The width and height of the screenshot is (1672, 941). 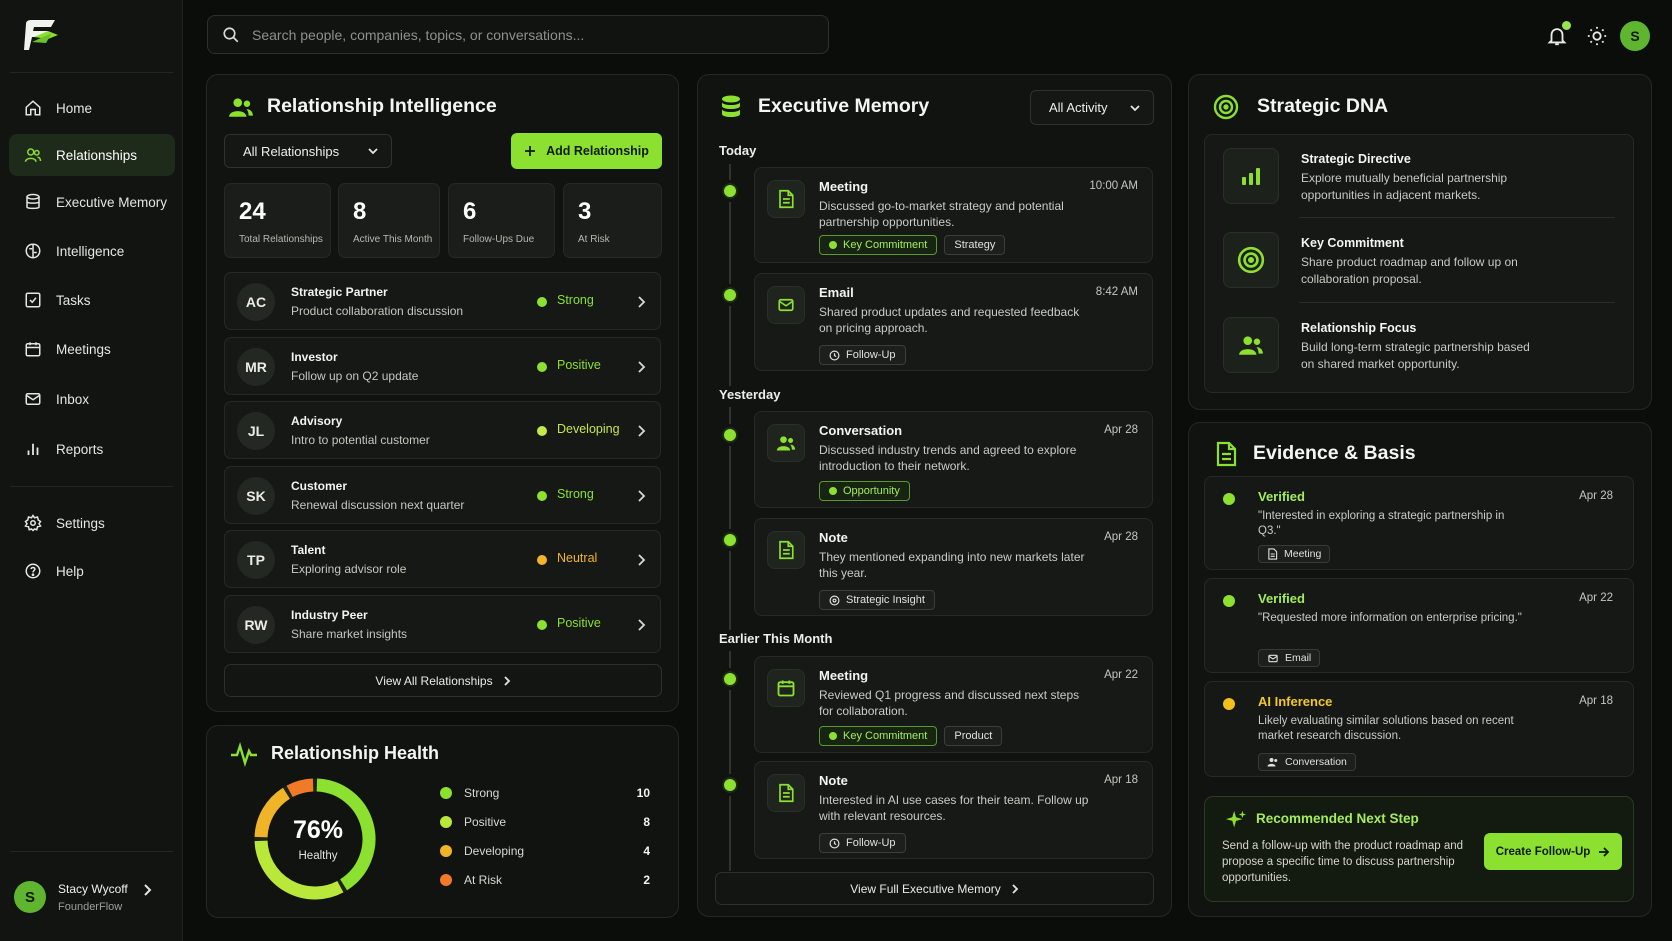 I want to click on create-follow-up-button: Create Follow-Up, so click(x=1553, y=851).